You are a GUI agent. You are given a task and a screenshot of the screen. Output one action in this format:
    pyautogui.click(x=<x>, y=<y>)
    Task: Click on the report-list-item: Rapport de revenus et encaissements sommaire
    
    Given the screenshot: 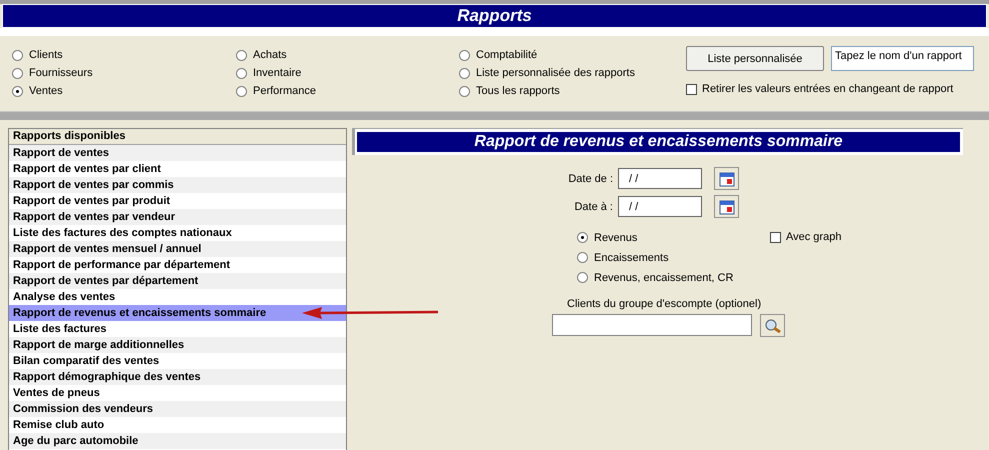 What is the action you would take?
    pyautogui.click(x=177, y=313)
    